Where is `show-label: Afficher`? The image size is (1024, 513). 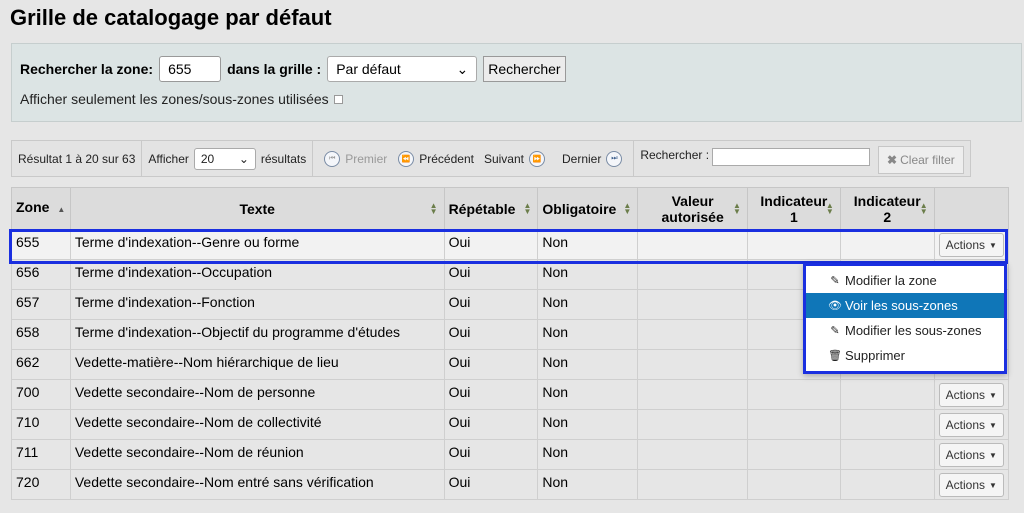 show-label: Afficher is located at coordinates (168, 158).